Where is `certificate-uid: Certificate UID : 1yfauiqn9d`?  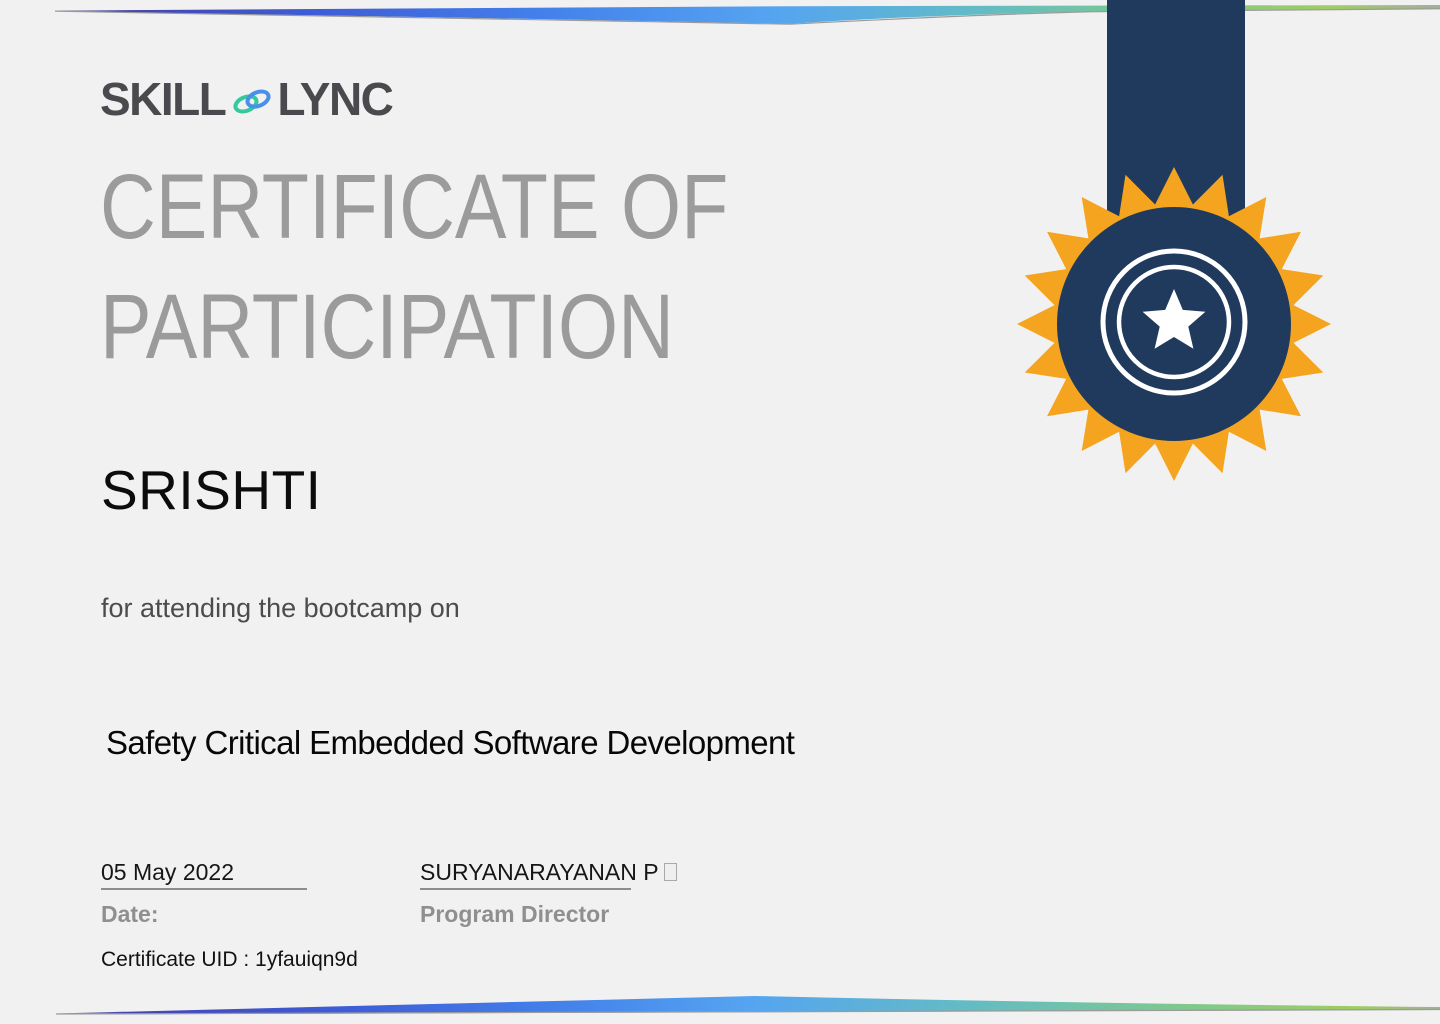
certificate-uid: Certificate UID : 1yfauiqn9d is located at coordinates (229, 959).